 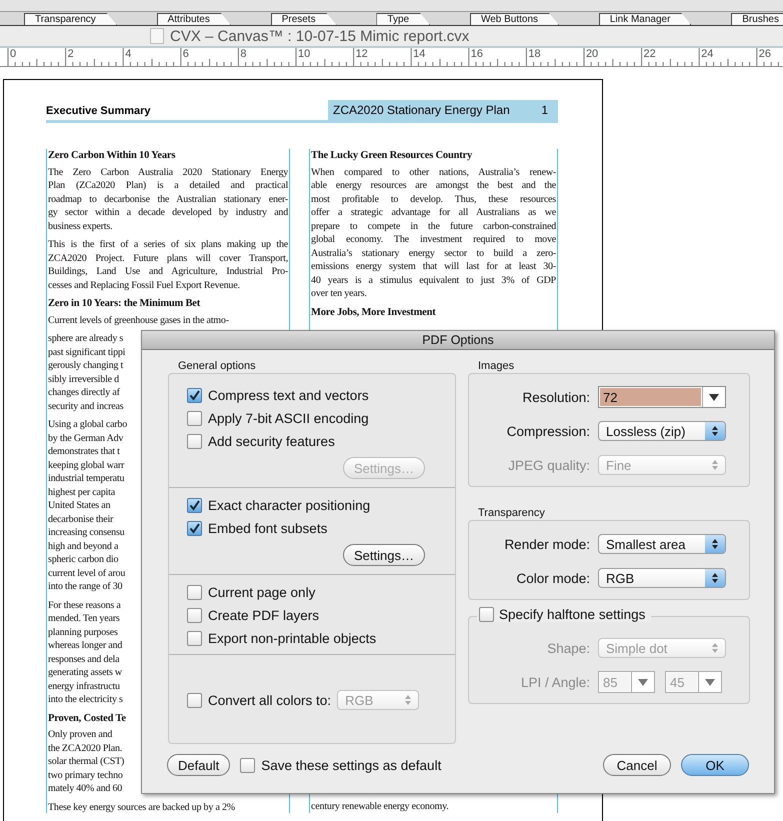 I want to click on section-heading: Zero Carbon Within 10 Years, so click(x=112, y=155).